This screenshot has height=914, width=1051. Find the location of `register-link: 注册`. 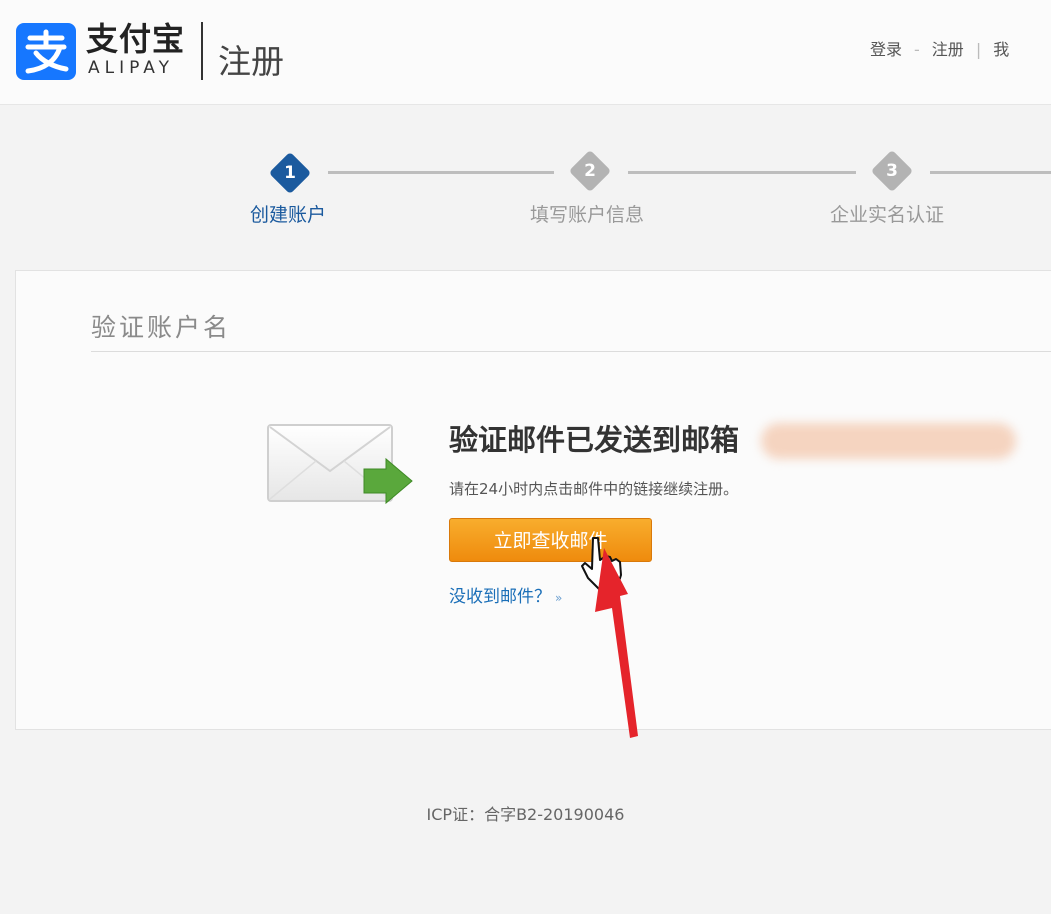

register-link: 注册 is located at coordinates (948, 50).